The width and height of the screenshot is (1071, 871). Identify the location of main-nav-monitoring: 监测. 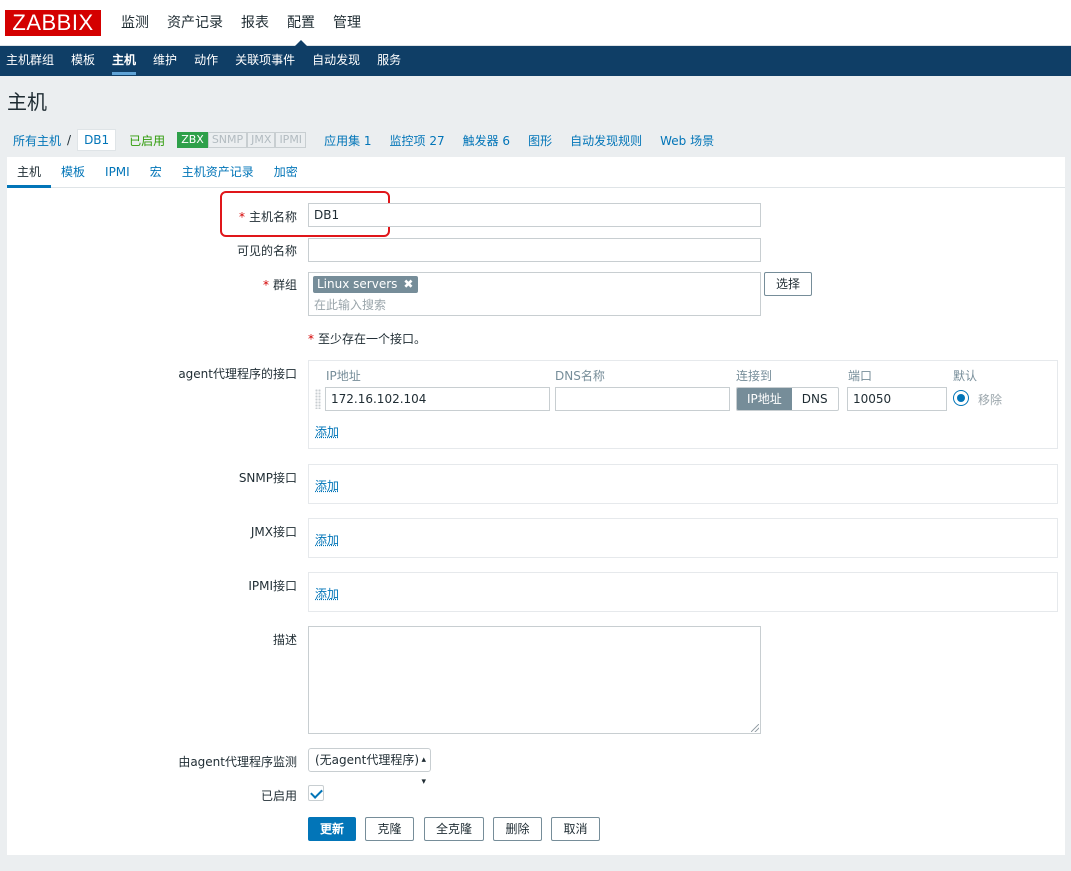
(135, 23).